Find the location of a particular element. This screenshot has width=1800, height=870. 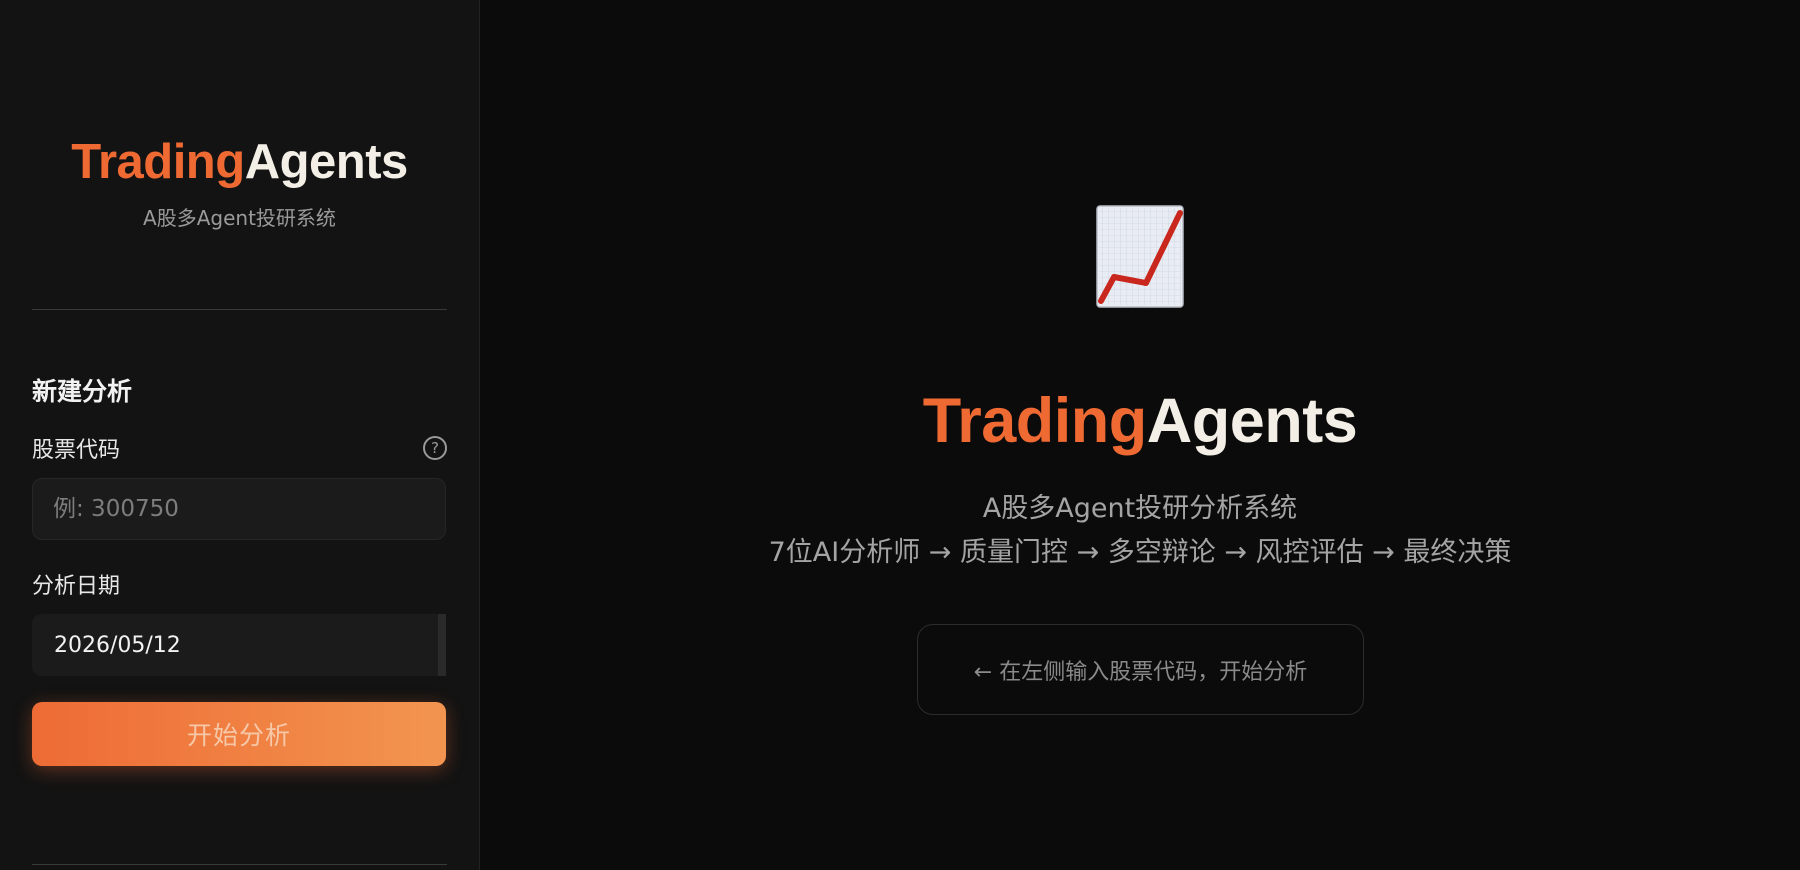

hero-title-trading: Trading is located at coordinates (1035, 421).